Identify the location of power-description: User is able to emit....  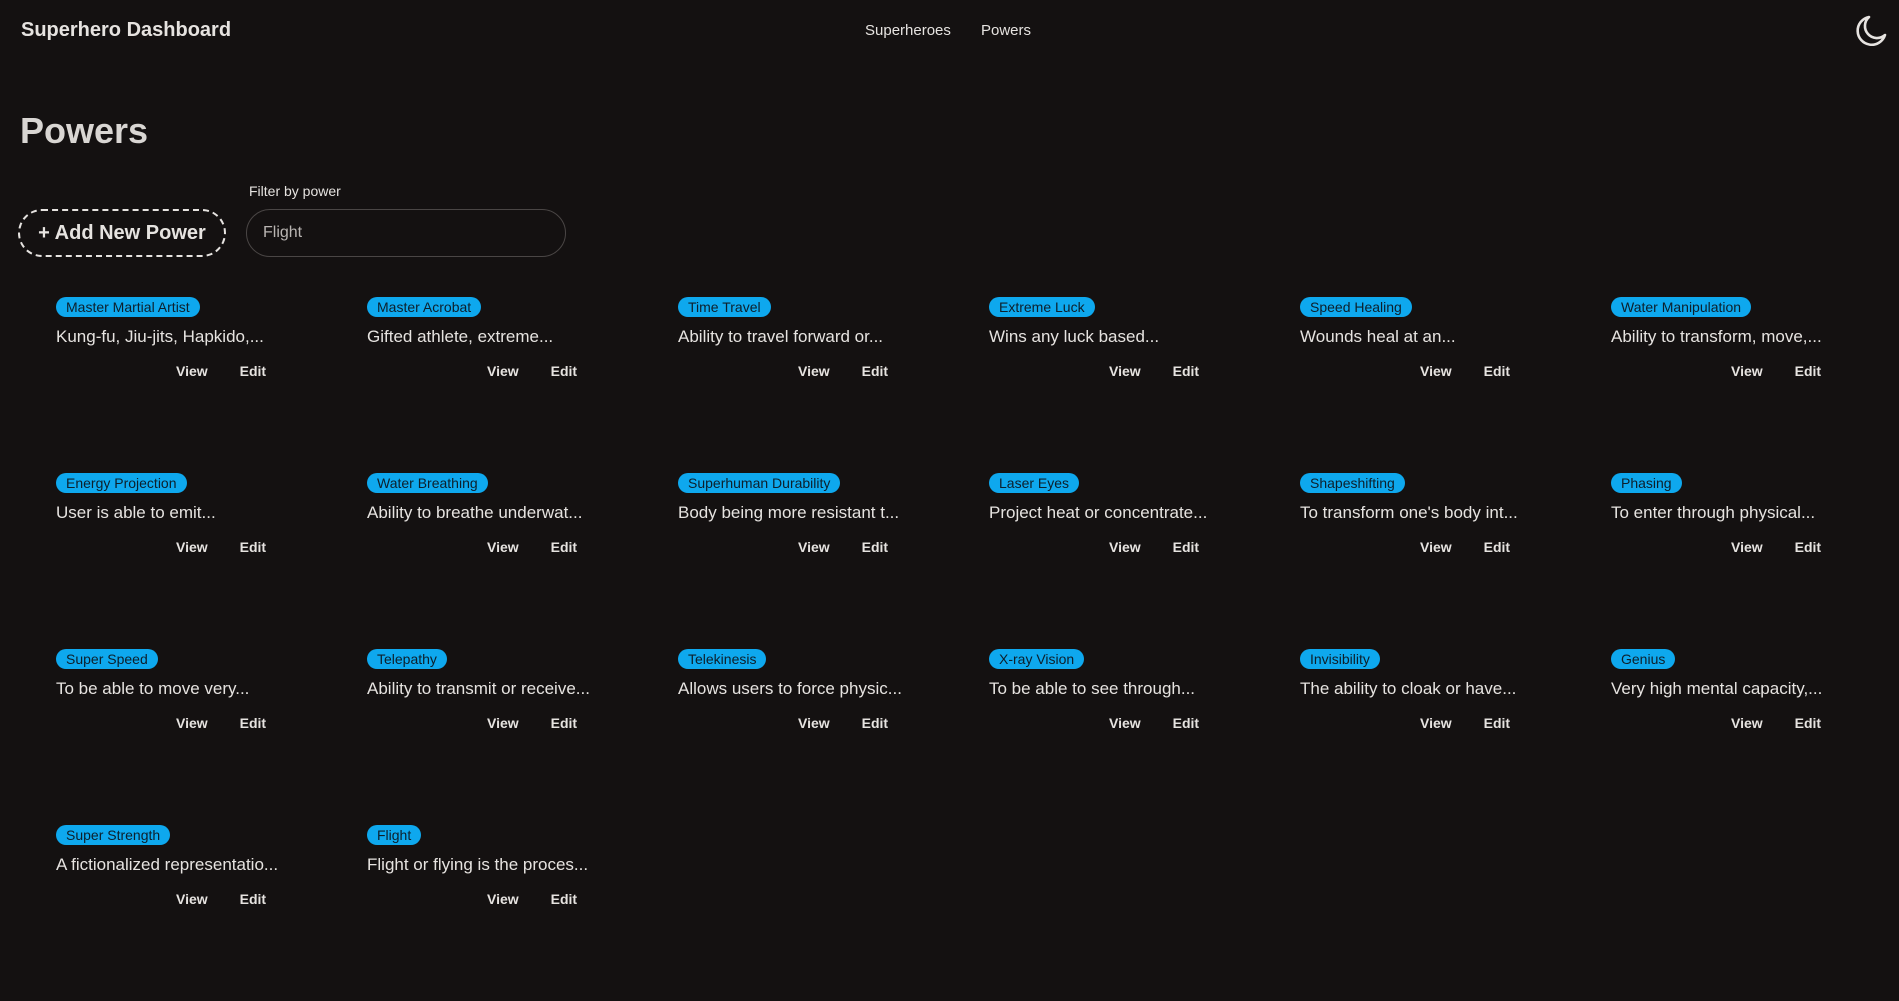
(136, 512).